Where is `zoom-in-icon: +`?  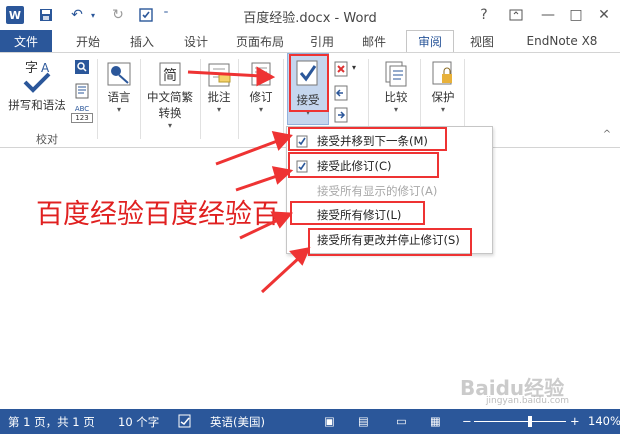 zoom-in-icon: + is located at coordinates (575, 421).